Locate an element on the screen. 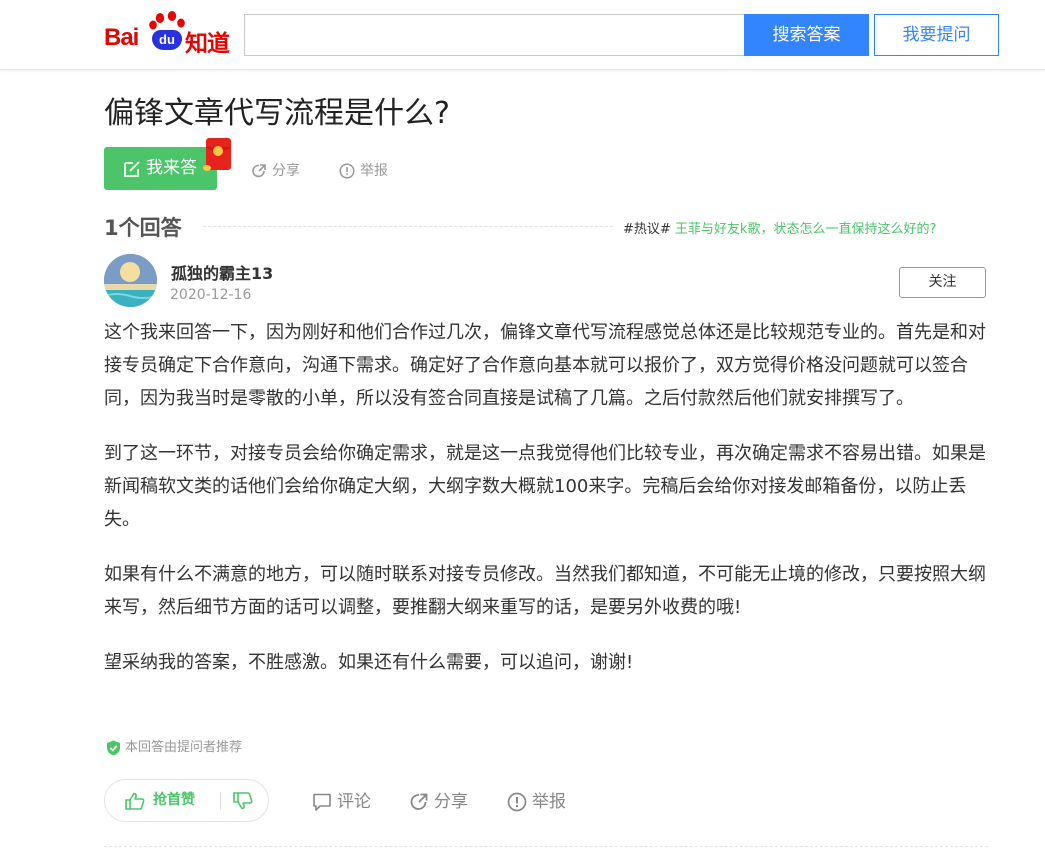  logo-du-text: du is located at coordinates (167, 40).